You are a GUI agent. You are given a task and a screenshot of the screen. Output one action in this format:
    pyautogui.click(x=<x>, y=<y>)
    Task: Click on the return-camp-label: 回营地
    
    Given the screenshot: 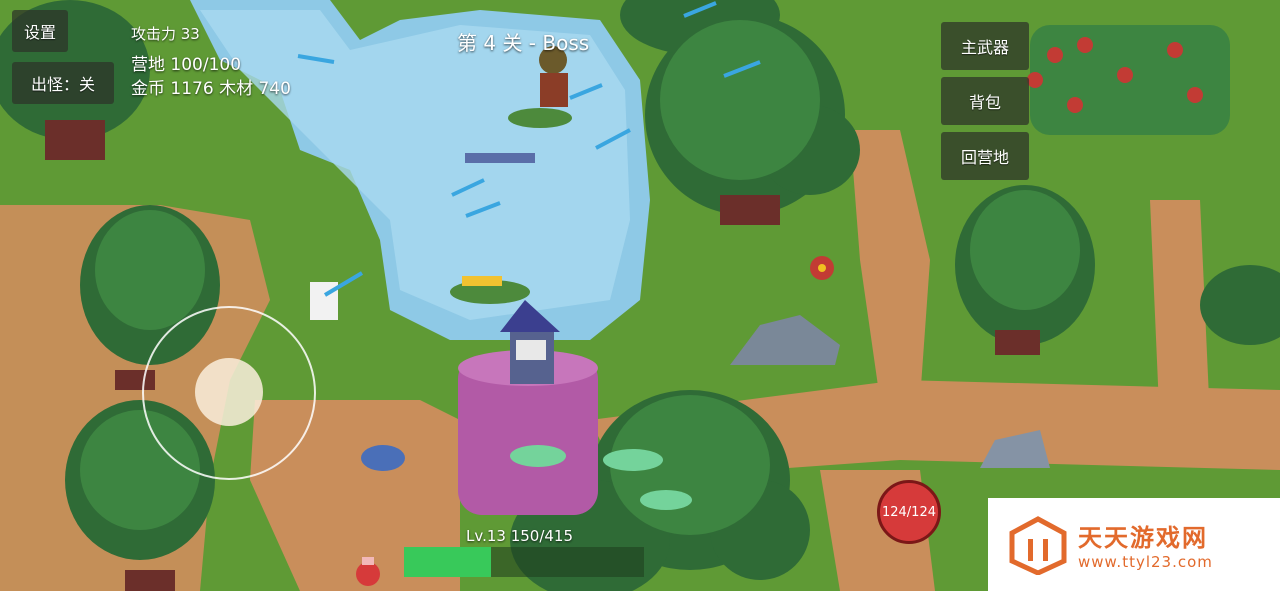 What is the action you would take?
    pyautogui.click(x=984, y=157)
    